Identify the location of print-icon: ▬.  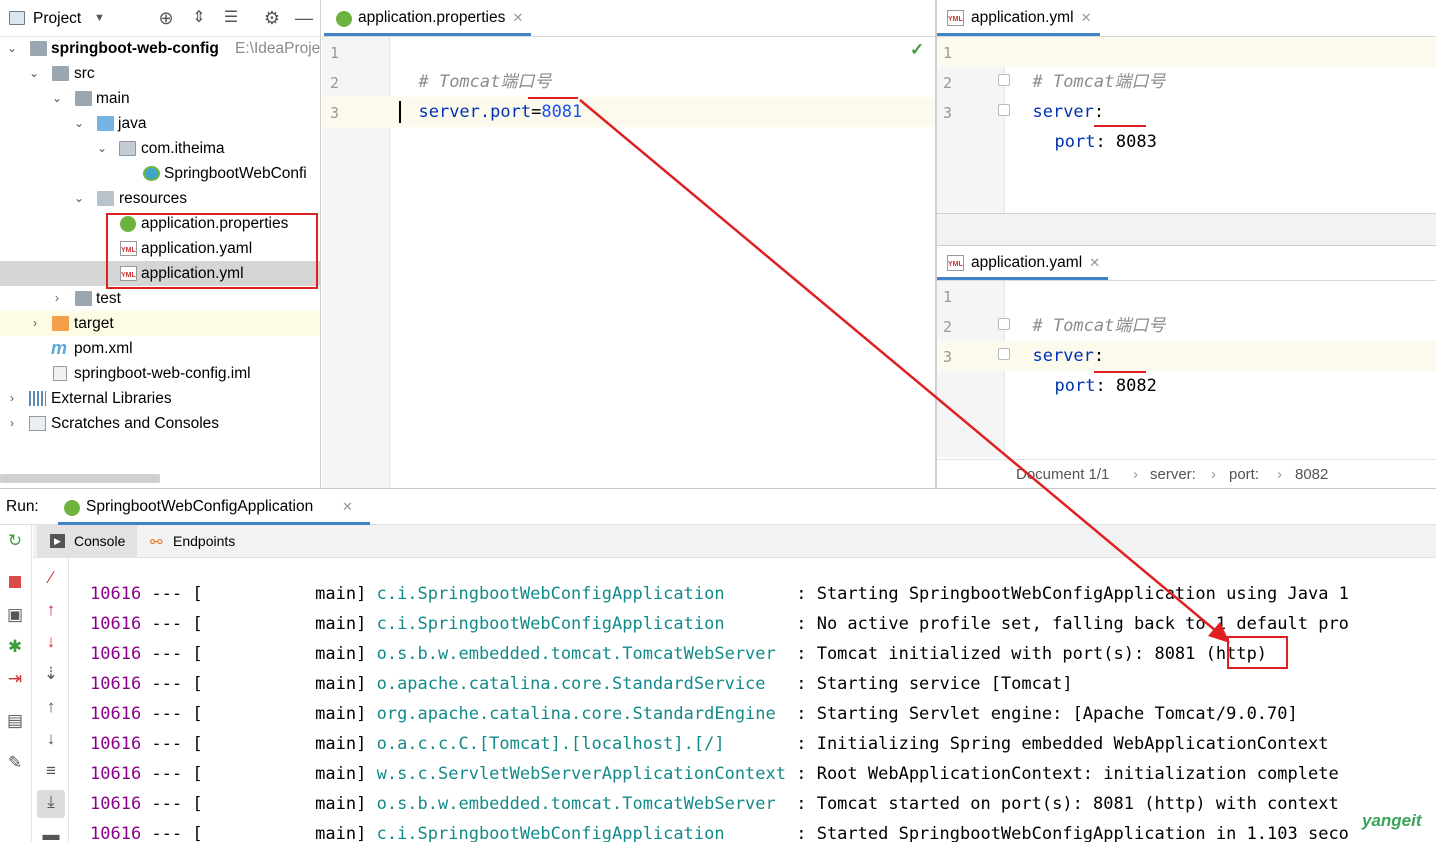
(51, 832).